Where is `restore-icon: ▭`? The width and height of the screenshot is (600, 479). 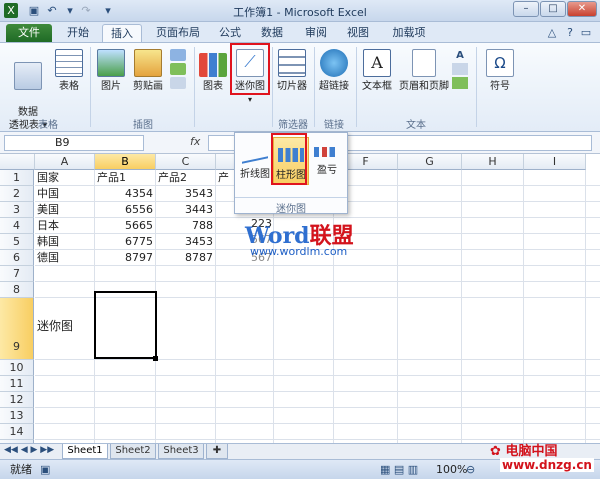 restore-icon: ▭ is located at coordinates (586, 32).